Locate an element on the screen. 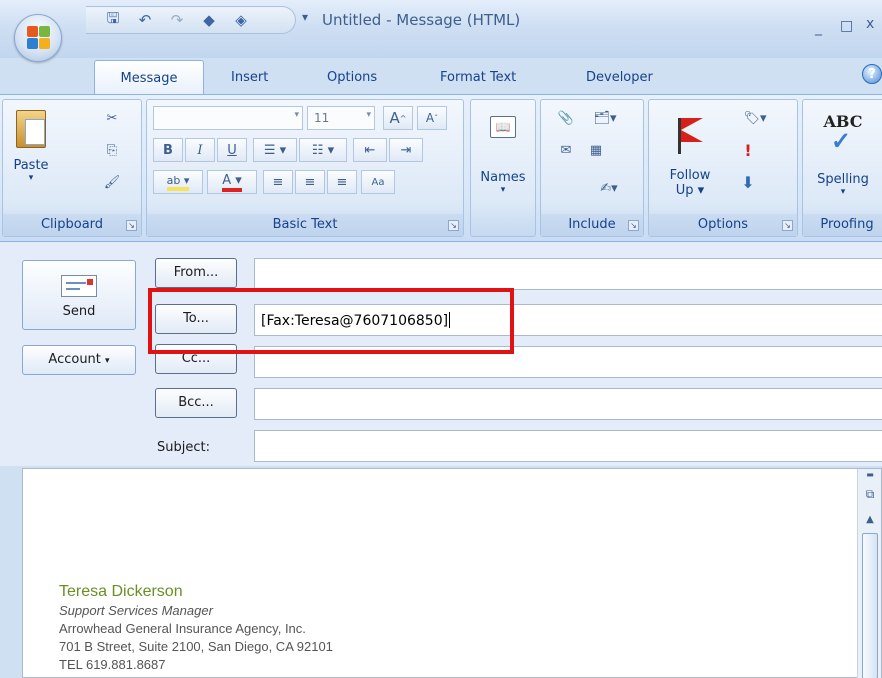 The width and height of the screenshot is (882, 678). follow-up-button: Follow Up ▾ is located at coordinates (690, 162).